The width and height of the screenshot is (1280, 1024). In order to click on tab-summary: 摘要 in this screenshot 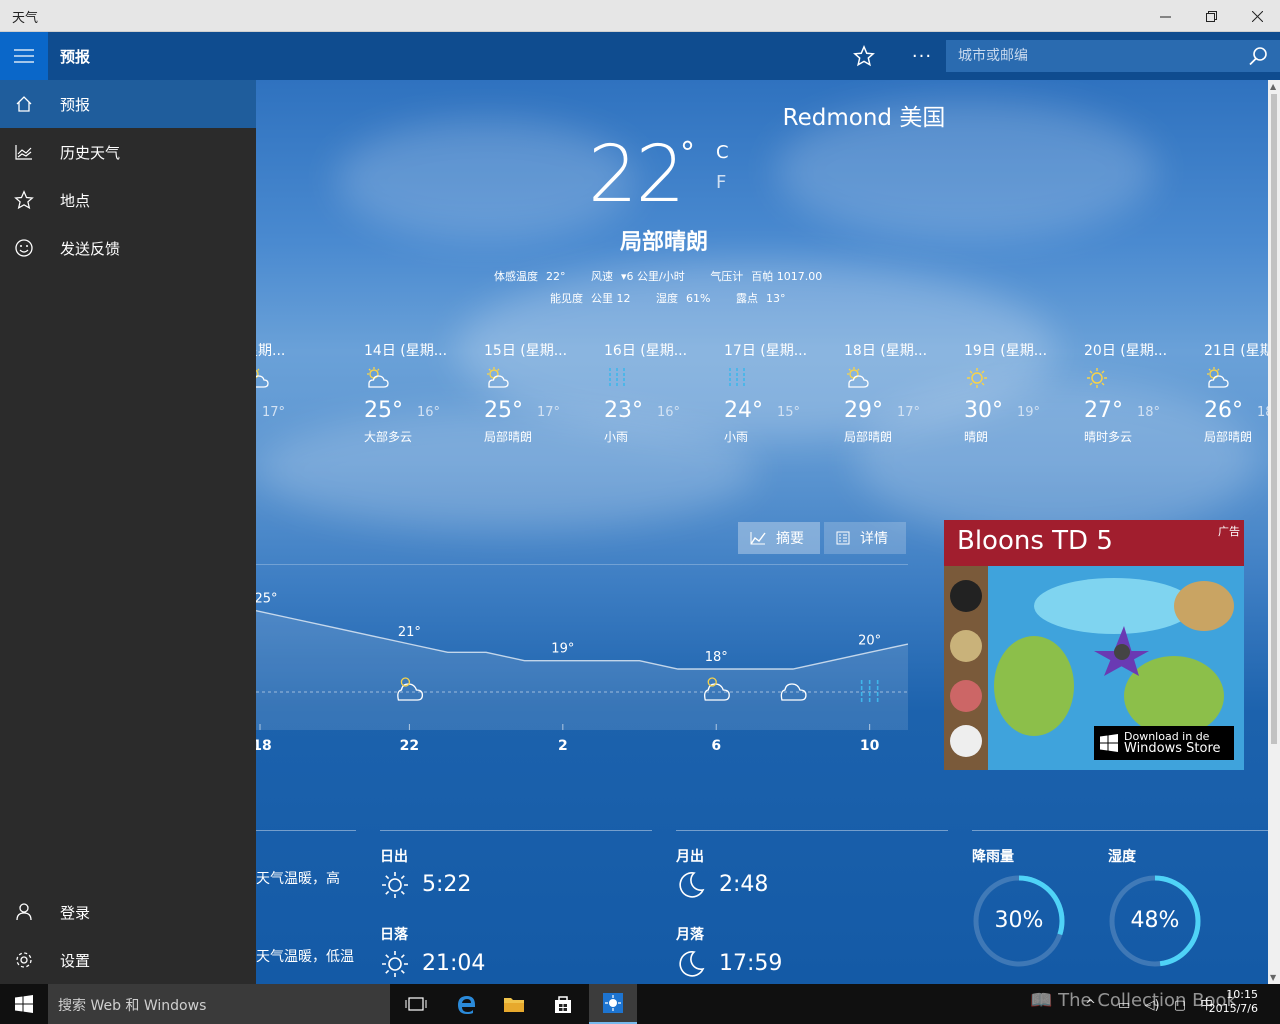, I will do `click(779, 538)`.